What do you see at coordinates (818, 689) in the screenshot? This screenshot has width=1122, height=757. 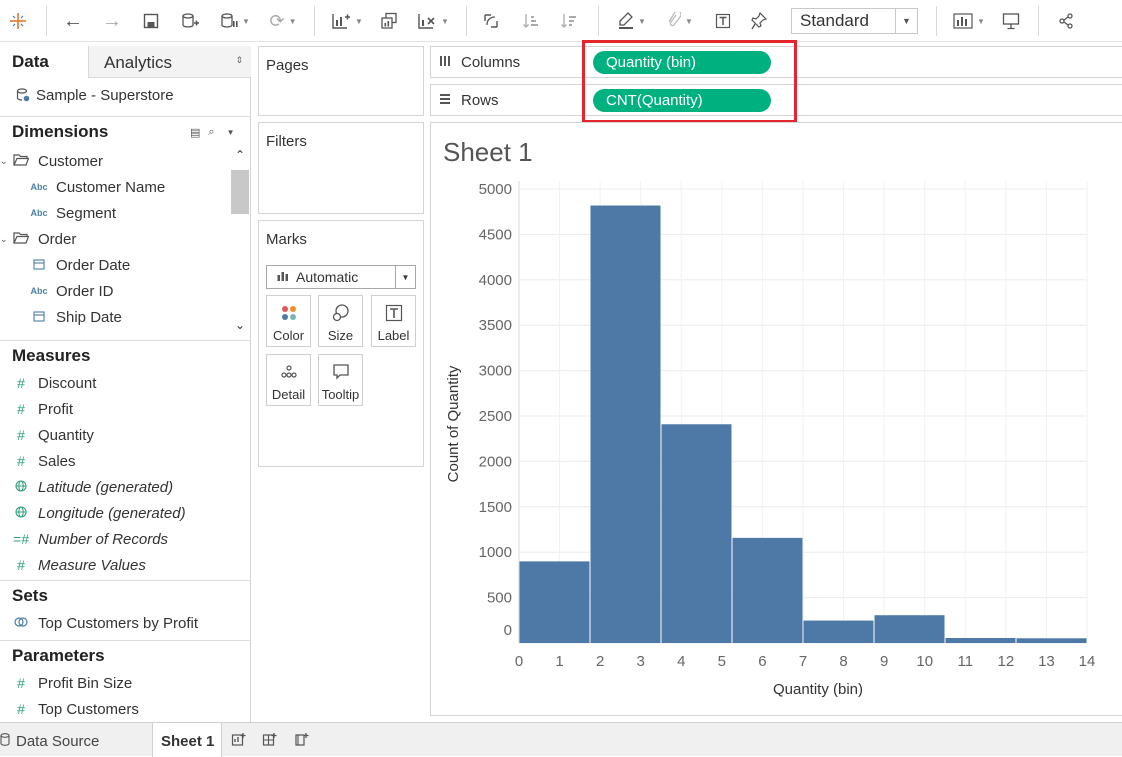 I see `x-axis-title: Quantity (bin)` at bounding box center [818, 689].